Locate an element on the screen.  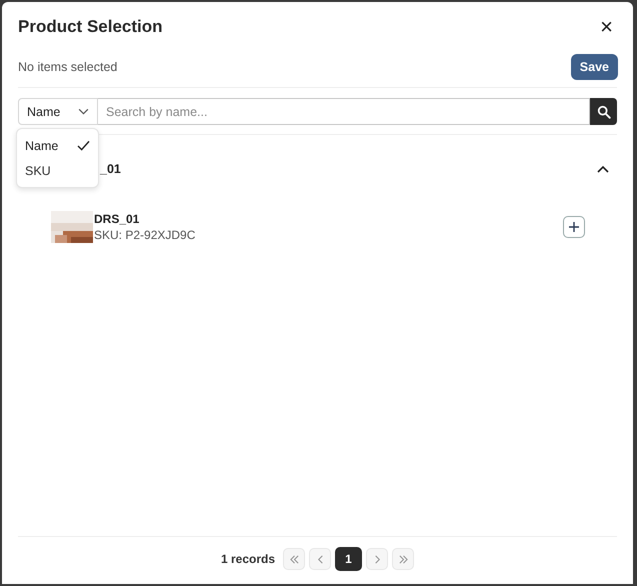
double-chevron-right-icon is located at coordinates (403, 559).